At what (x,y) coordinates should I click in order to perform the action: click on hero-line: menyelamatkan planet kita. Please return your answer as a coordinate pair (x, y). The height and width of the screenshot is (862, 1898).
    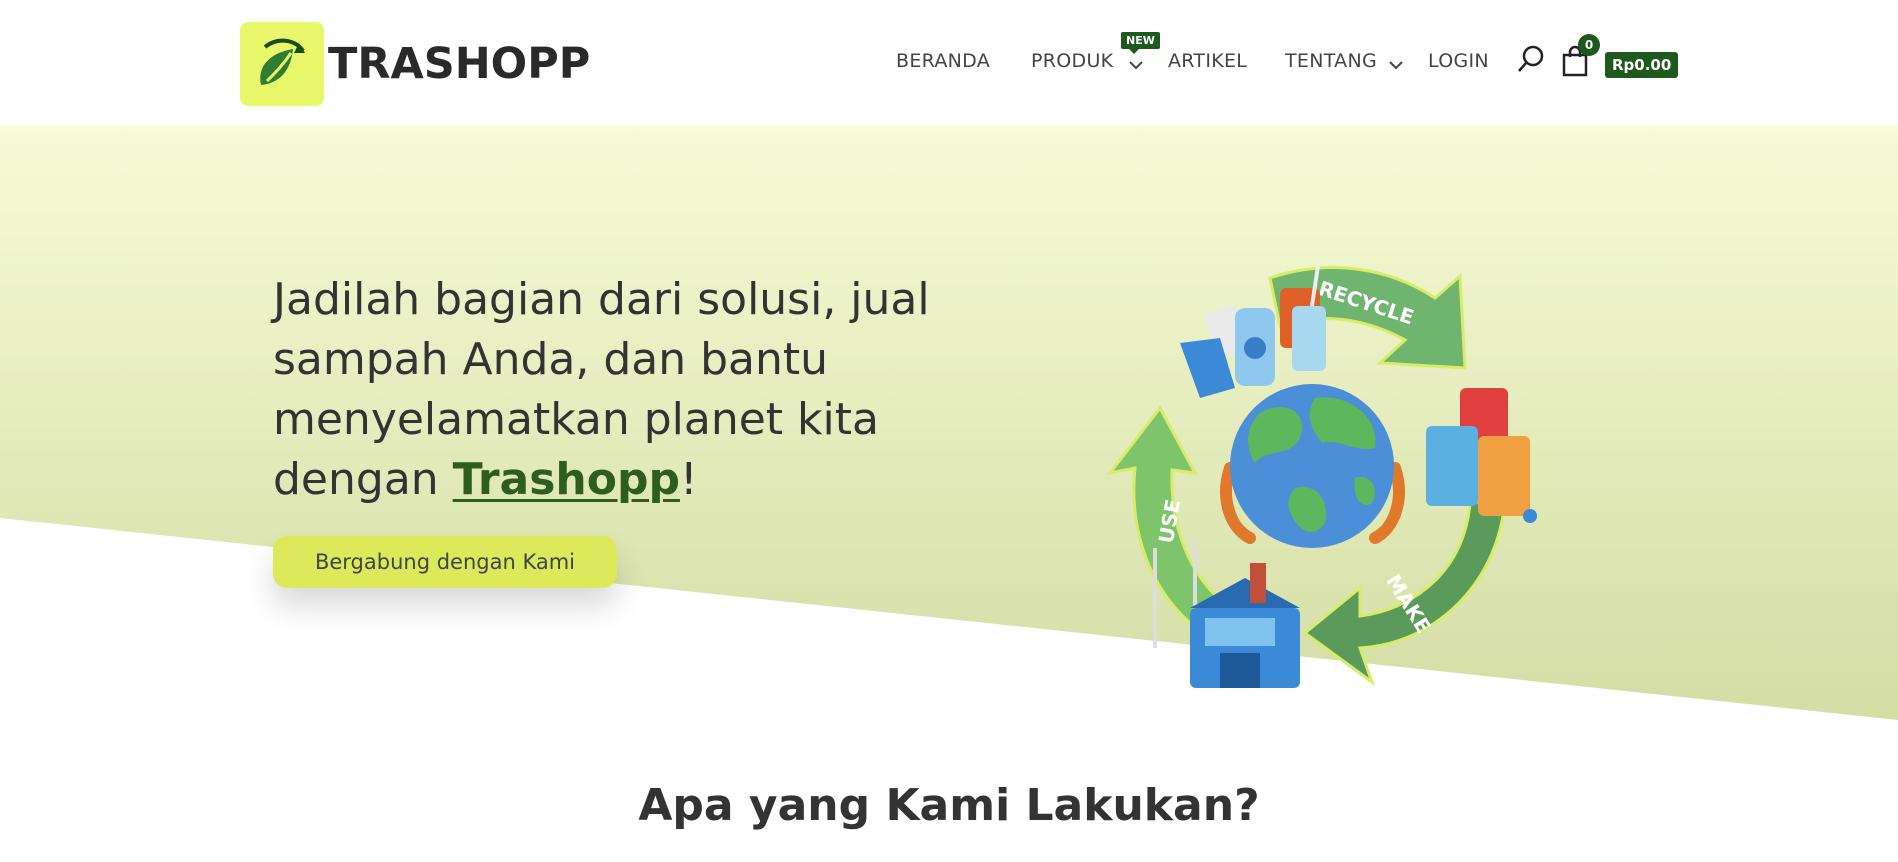
    Looking at the image, I should click on (576, 419).